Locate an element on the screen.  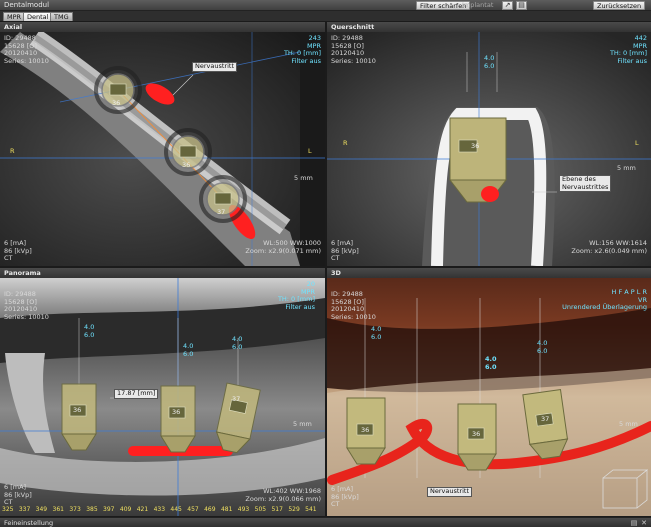
ruler-tick-label: 337 is located at coordinates (24, 509).